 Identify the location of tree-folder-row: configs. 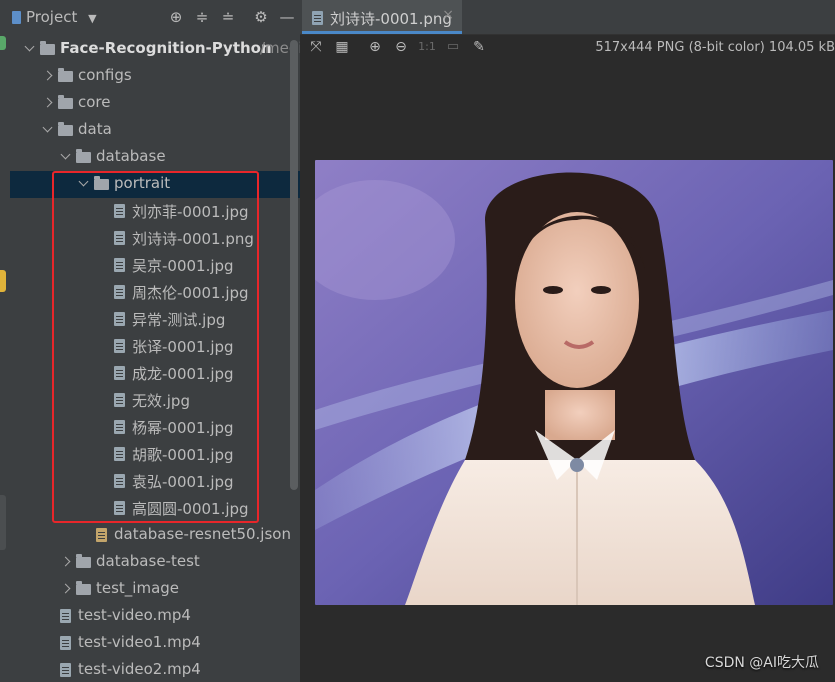
(155, 76).